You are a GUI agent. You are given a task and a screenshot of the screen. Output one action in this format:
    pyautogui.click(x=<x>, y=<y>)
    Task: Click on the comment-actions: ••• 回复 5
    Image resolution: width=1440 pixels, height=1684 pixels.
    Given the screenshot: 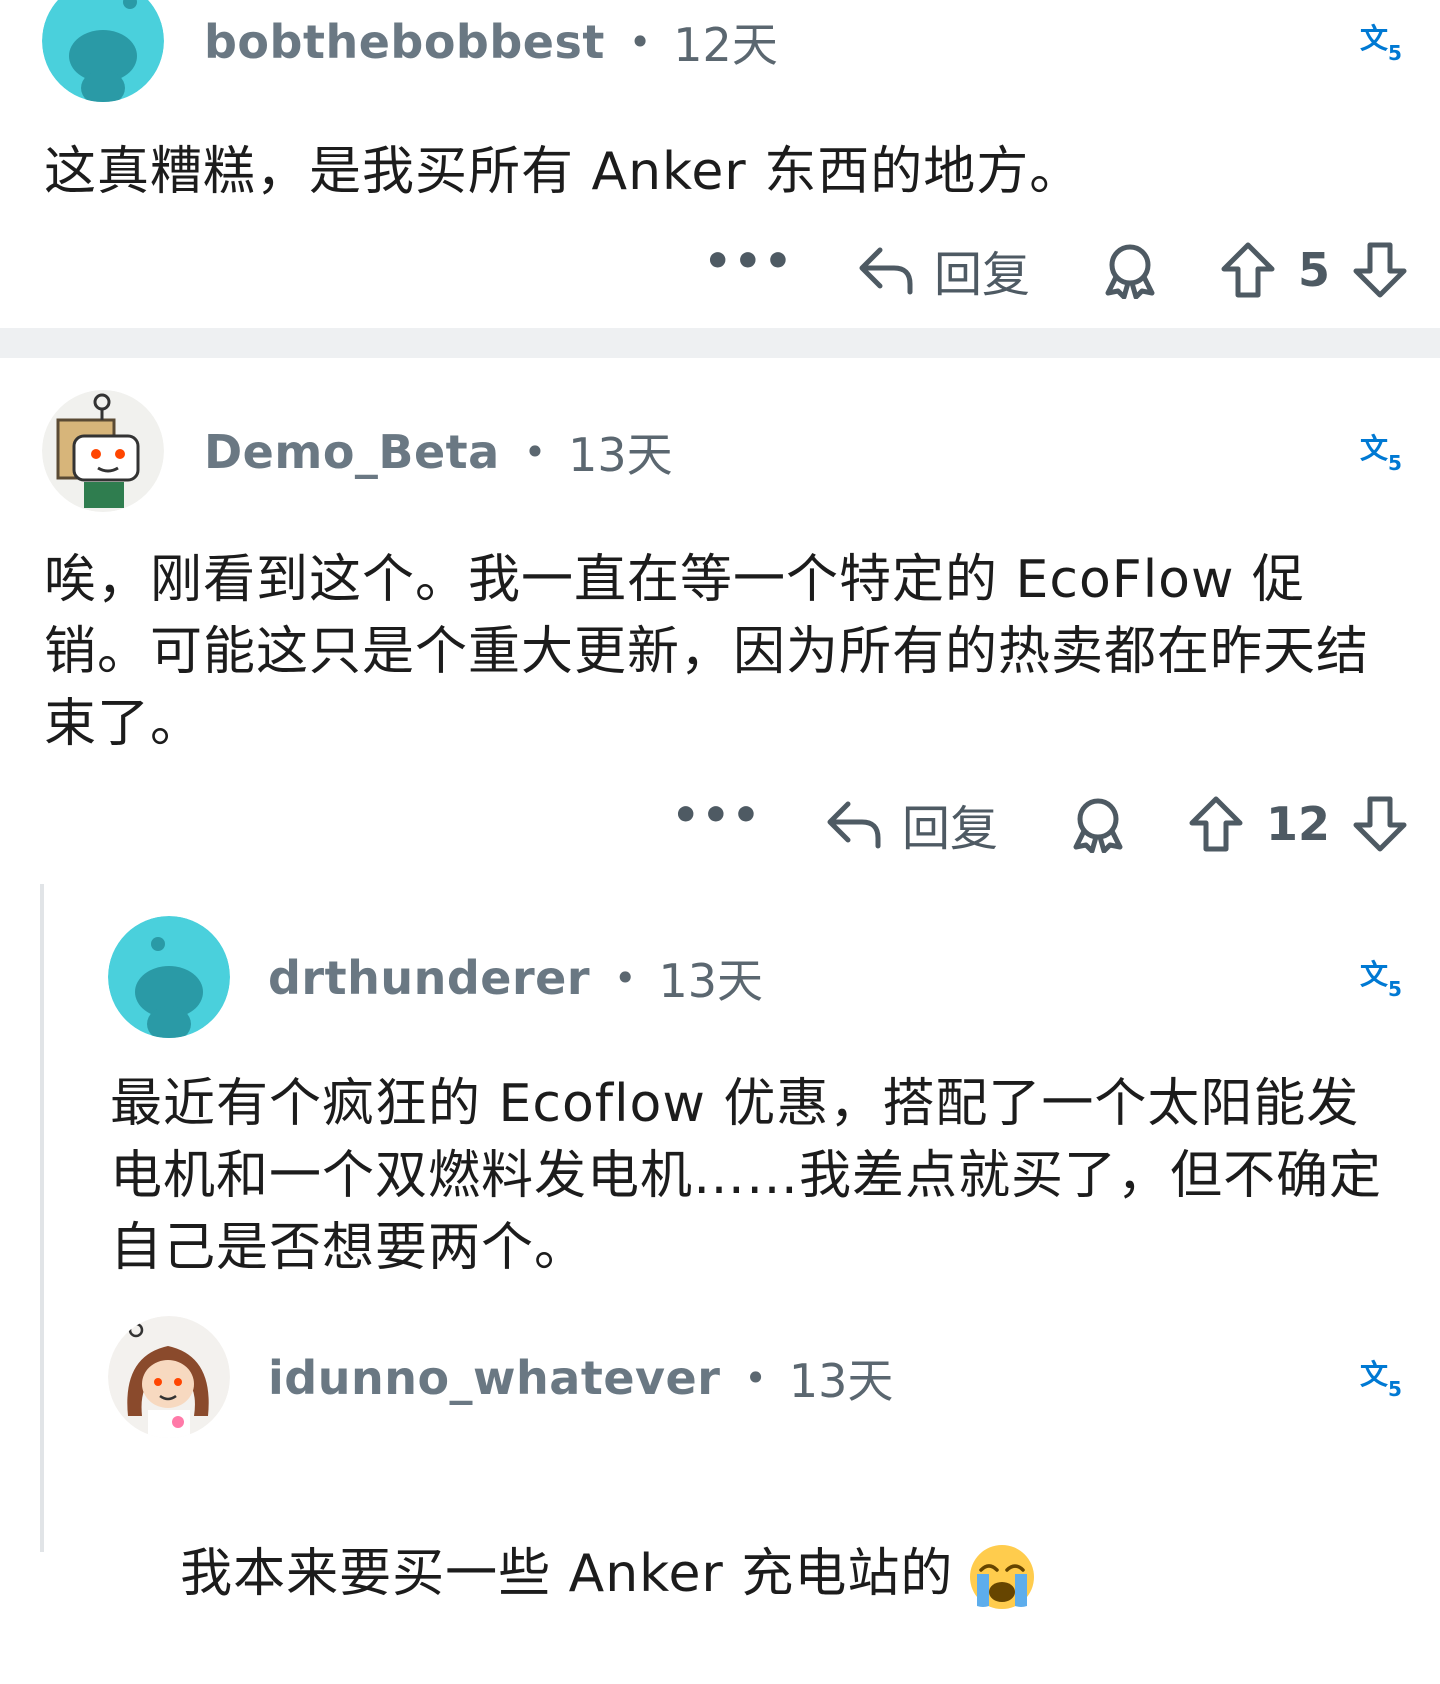 What is the action you would take?
    pyautogui.click(x=1056, y=270)
    